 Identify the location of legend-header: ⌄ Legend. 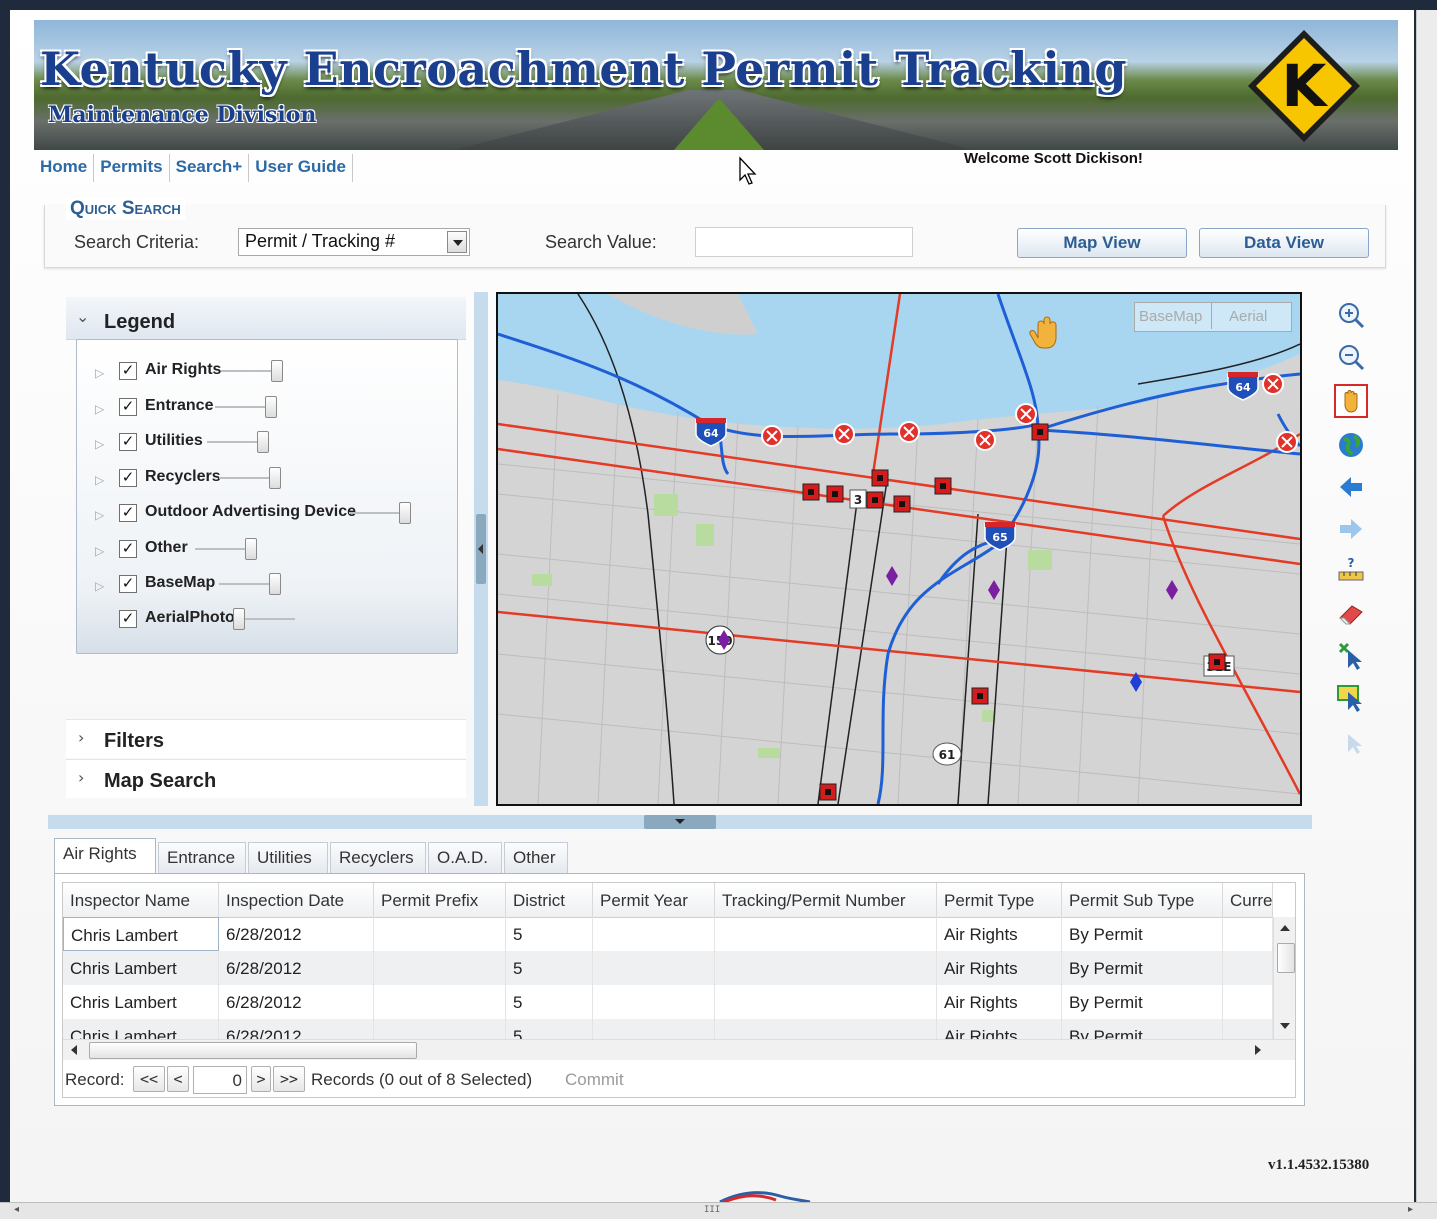
(266, 318).